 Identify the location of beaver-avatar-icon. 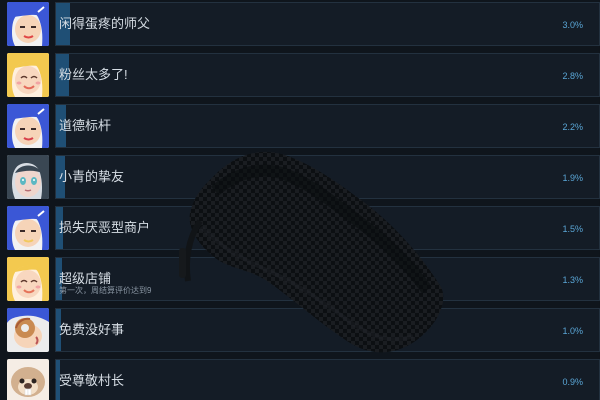
(28, 379).